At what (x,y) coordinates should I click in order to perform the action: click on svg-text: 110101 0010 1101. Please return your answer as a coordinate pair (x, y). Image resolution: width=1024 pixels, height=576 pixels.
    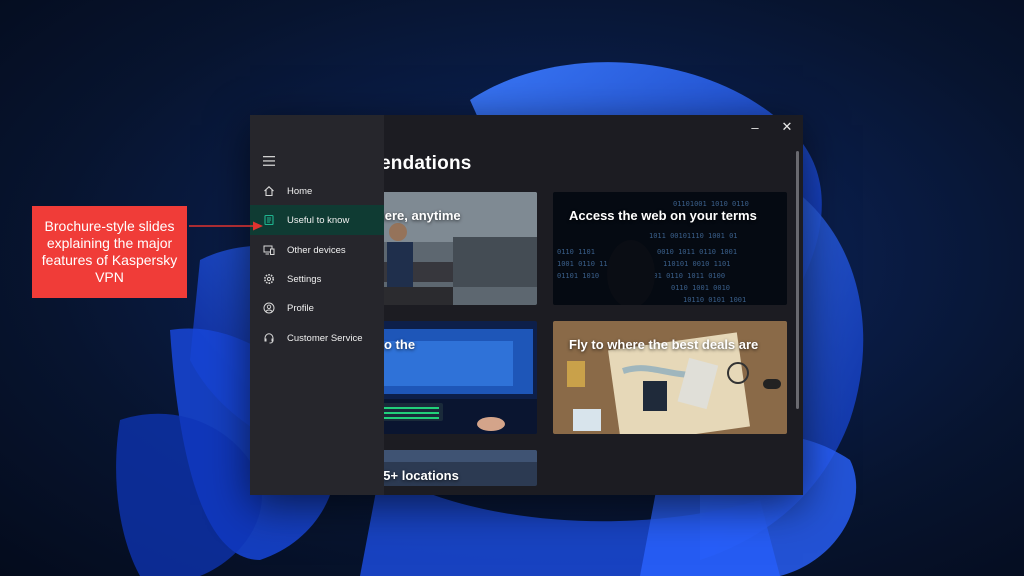
    Looking at the image, I should click on (696, 264).